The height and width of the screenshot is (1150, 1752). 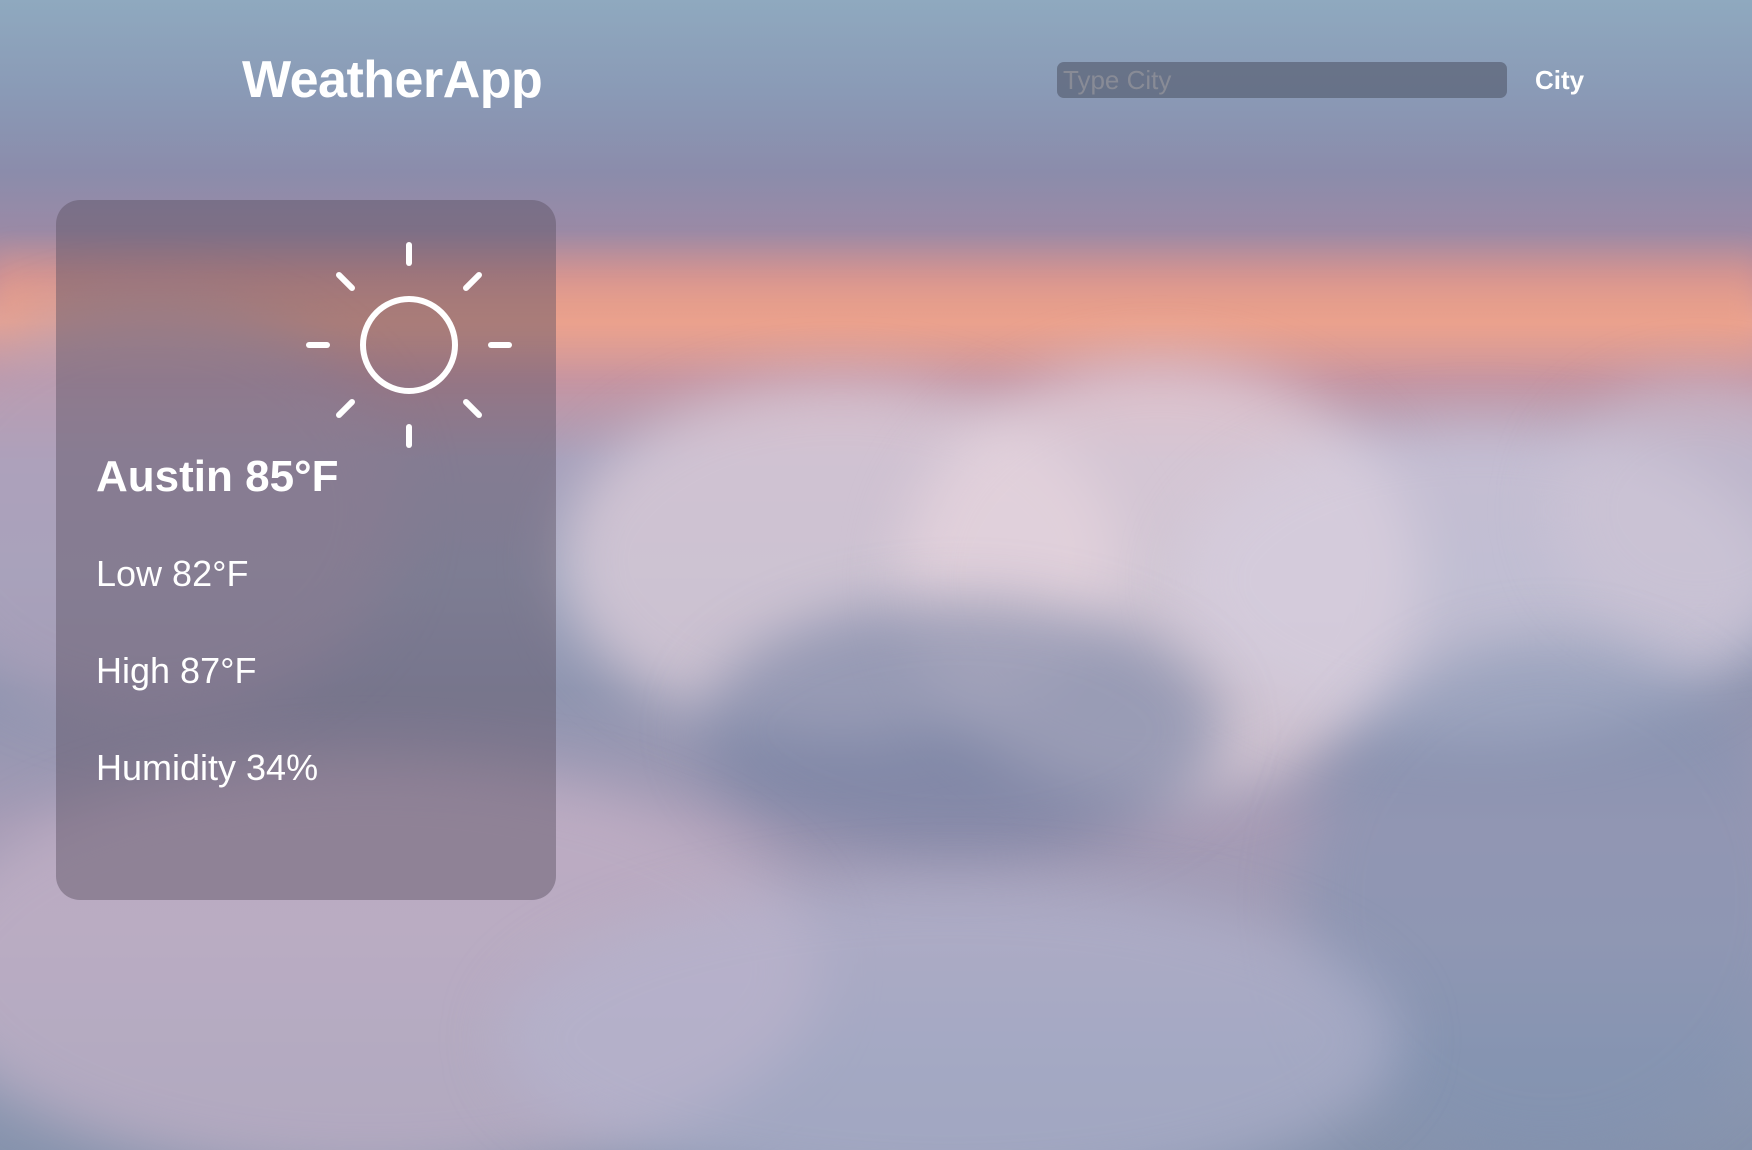 What do you see at coordinates (176, 670) in the screenshot?
I see `high-temperature: High 87°F` at bounding box center [176, 670].